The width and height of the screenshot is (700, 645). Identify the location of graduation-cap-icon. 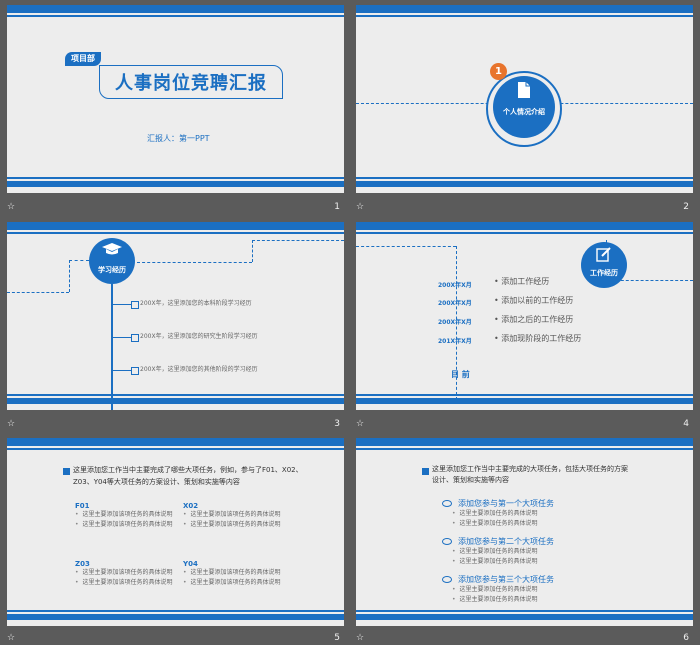
(112, 250).